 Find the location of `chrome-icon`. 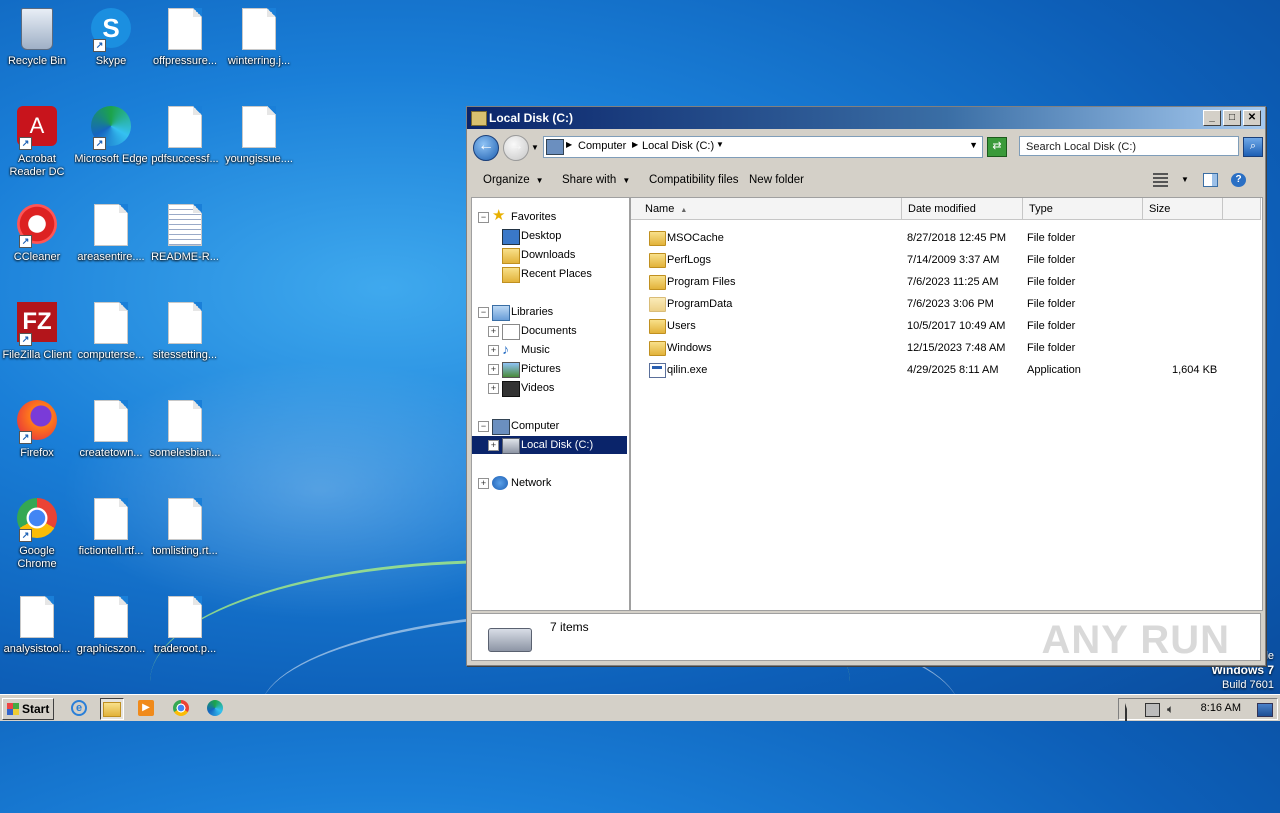

chrome-icon is located at coordinates (181, 708).